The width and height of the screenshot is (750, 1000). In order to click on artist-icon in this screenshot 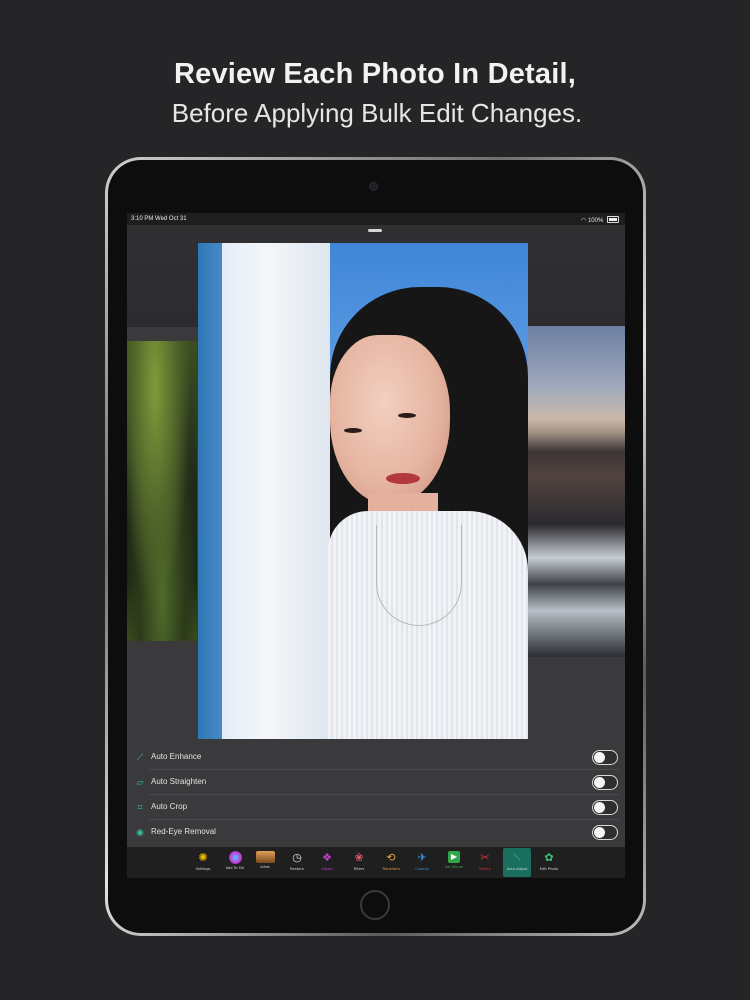, I will do `click(265, 857)`.